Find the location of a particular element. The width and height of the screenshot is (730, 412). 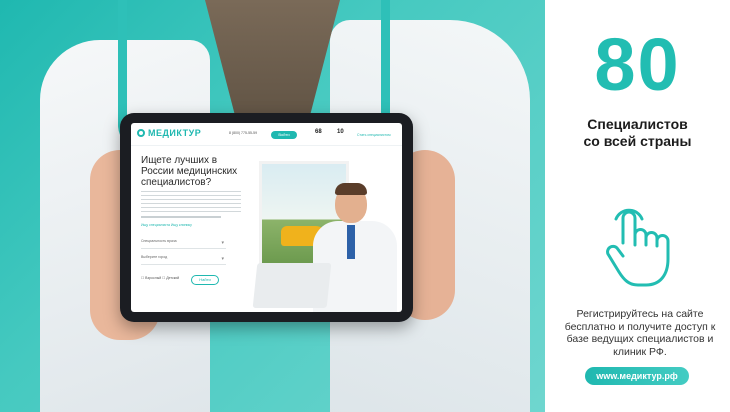

hero-description is located at coordinates (191, 202).